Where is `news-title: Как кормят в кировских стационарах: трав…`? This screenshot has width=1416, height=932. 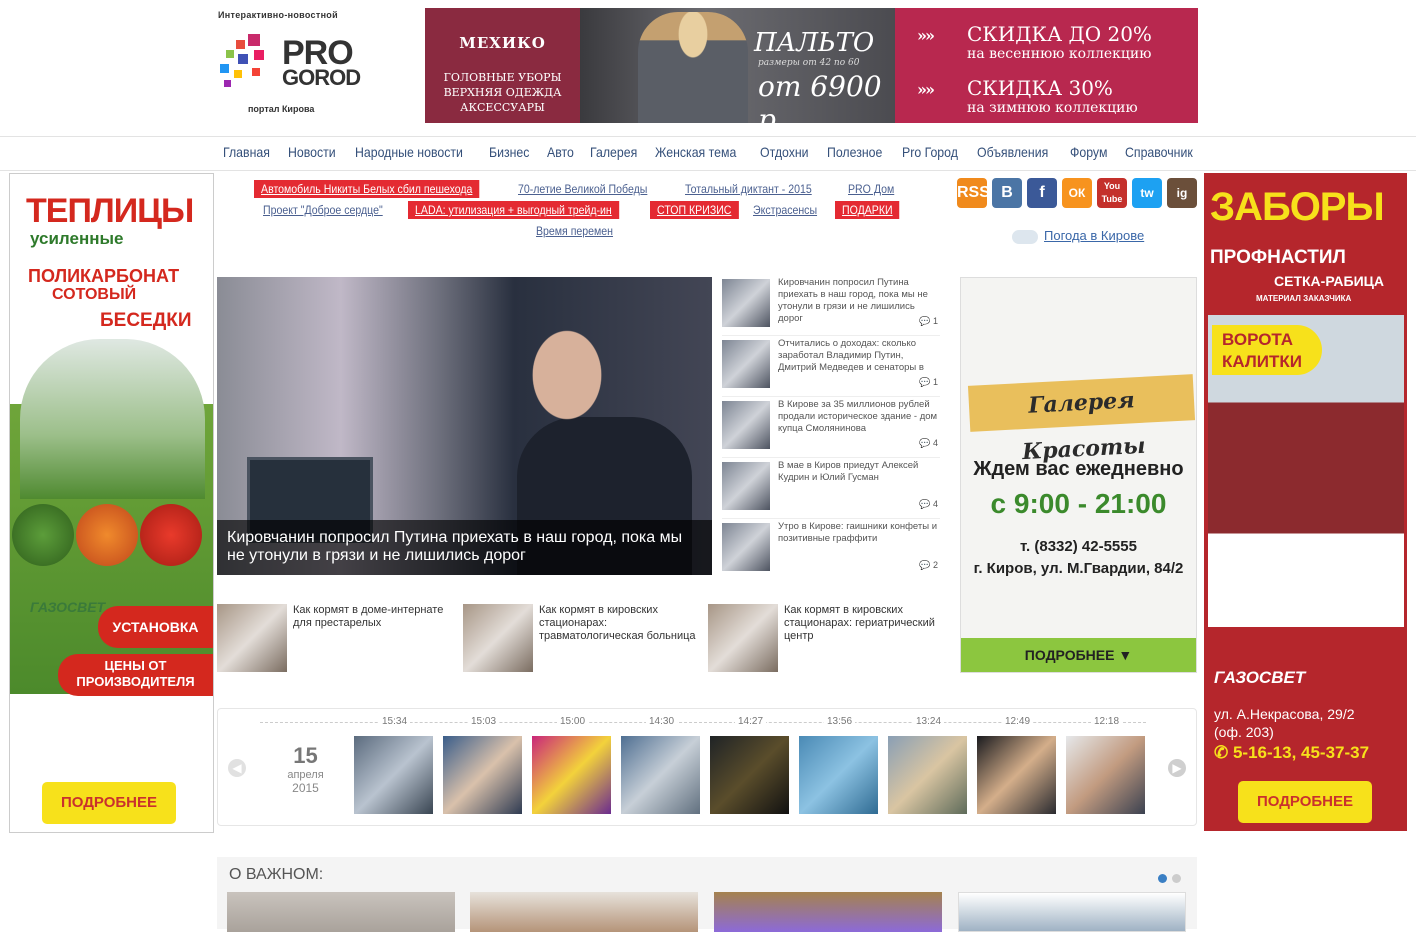 news-title: Как кормят в кировских стационарах: трав… is located at coordinates (619, 623).